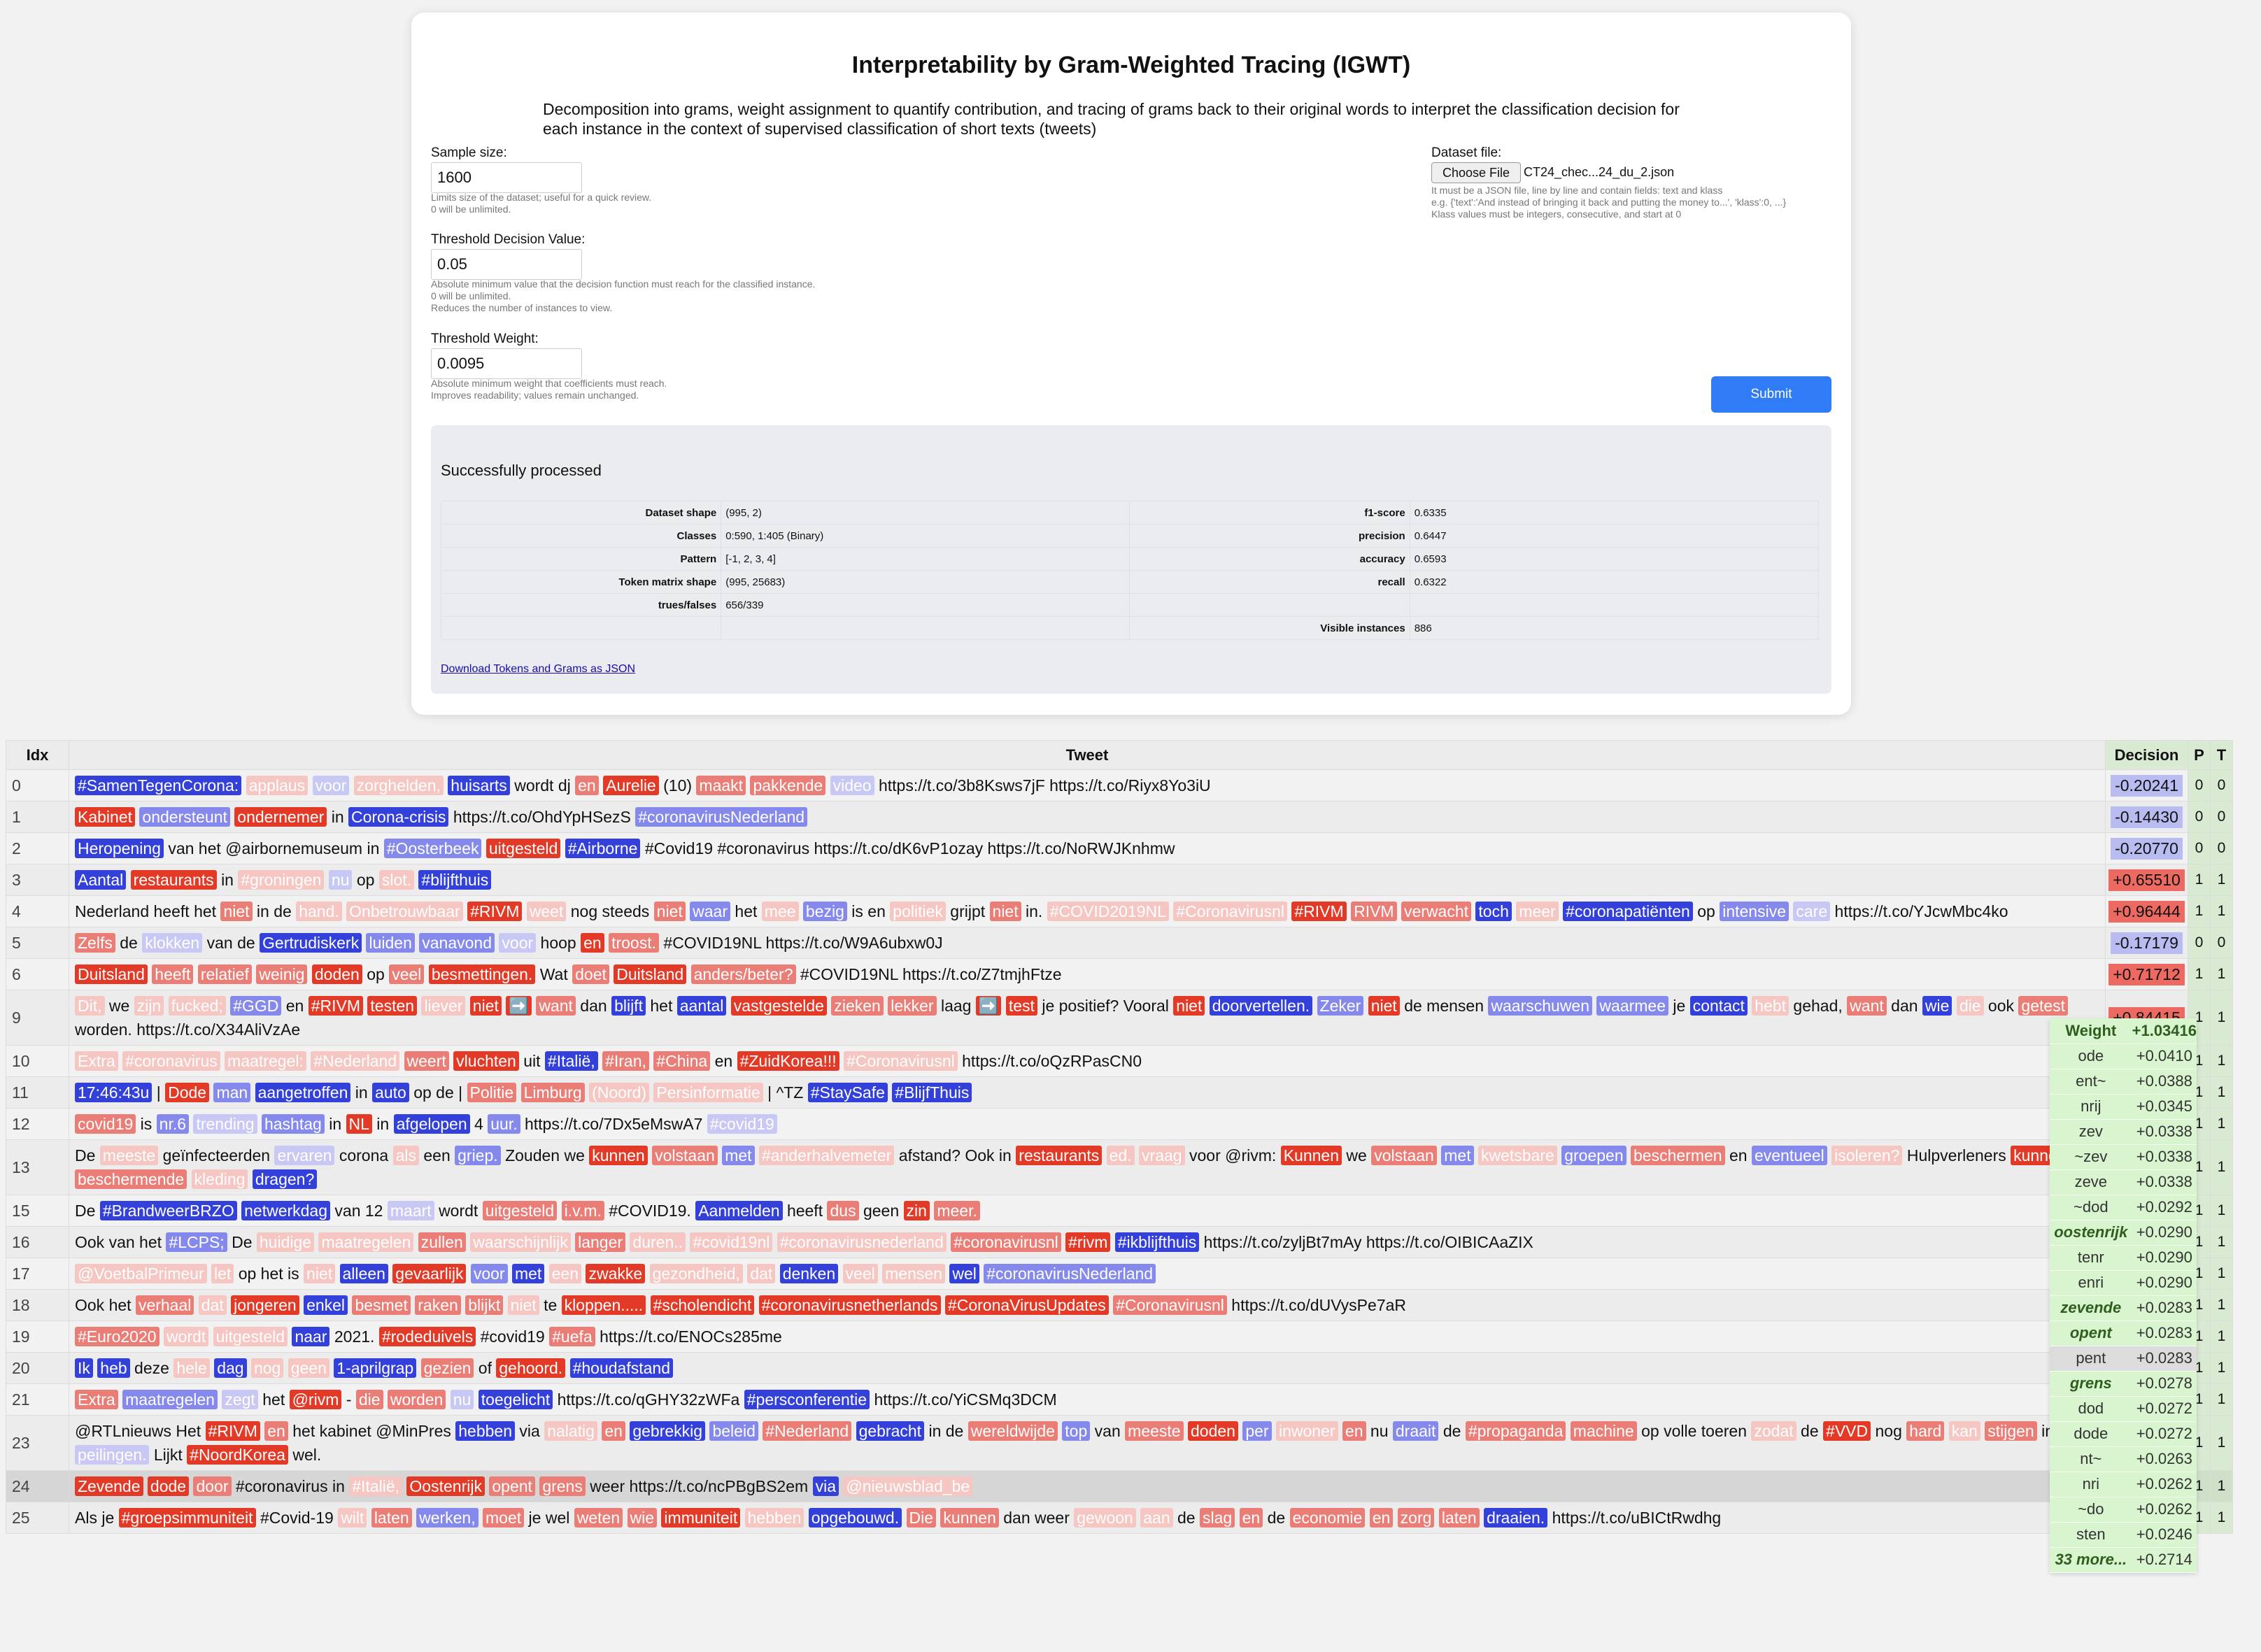  Describe the element at coordinates (485, 1431) in the screenshot. I see `weighted-word: hebben` at that location.